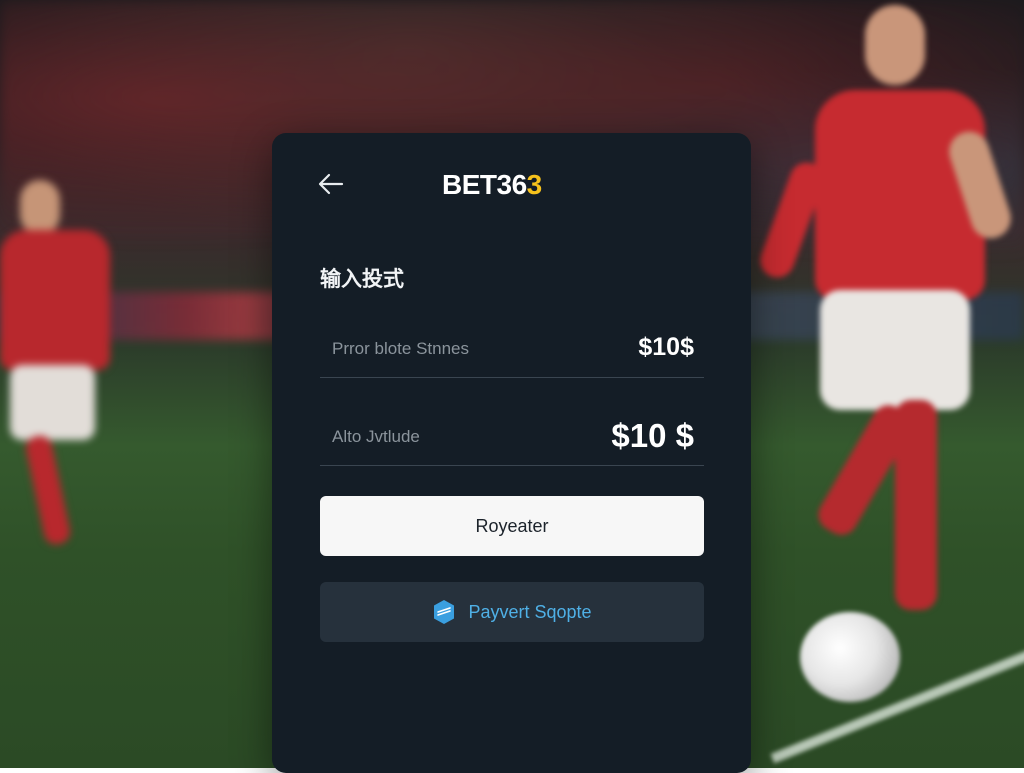 This screenshot has height=773, width=1024. What do you see at coordinates (512, 349) in the screenshot?
I see `stake-row: Prror blote Stnnes $10$` at bounding box center [512, 349].